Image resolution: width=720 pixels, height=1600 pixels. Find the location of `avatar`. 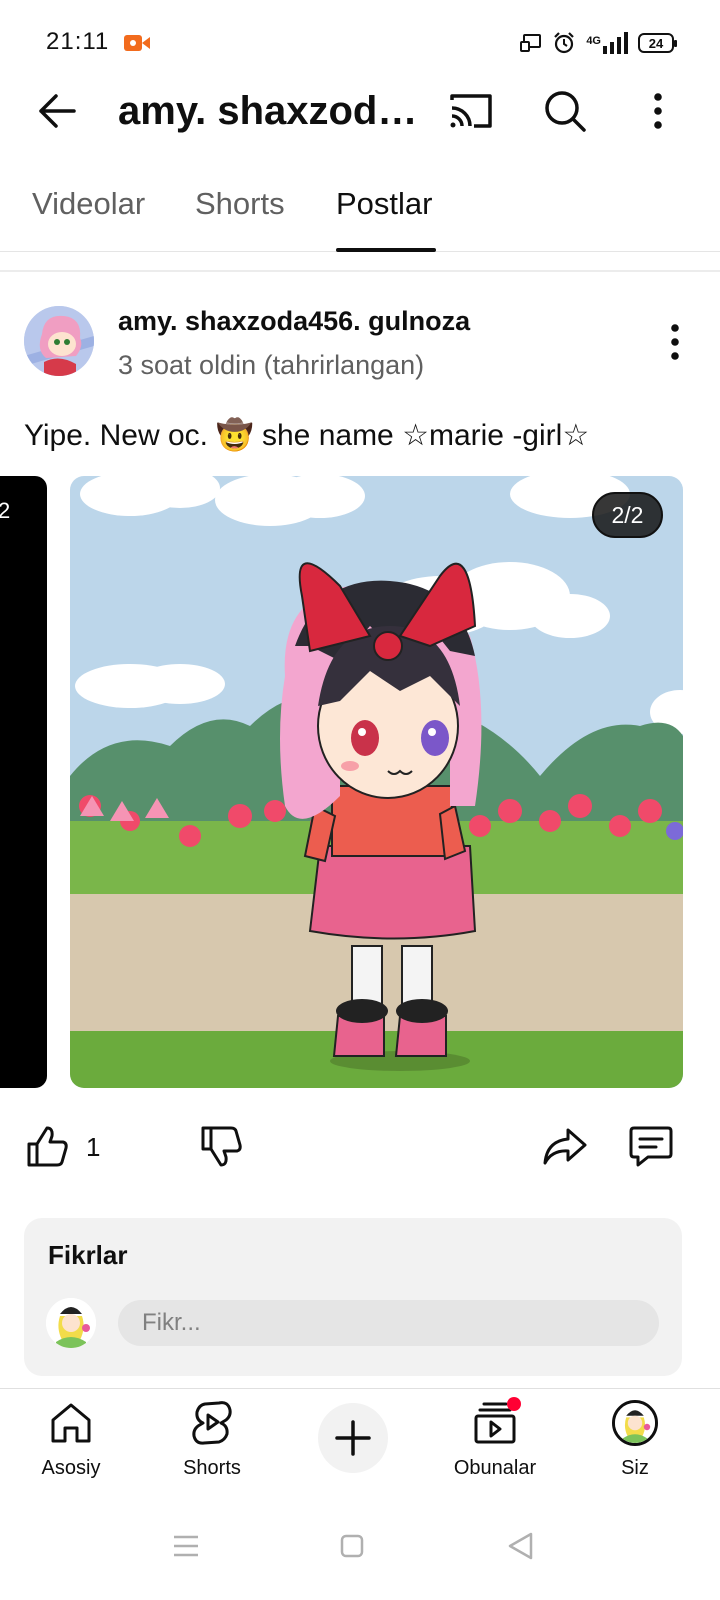

avatar is located at coordinates (635, 1423).